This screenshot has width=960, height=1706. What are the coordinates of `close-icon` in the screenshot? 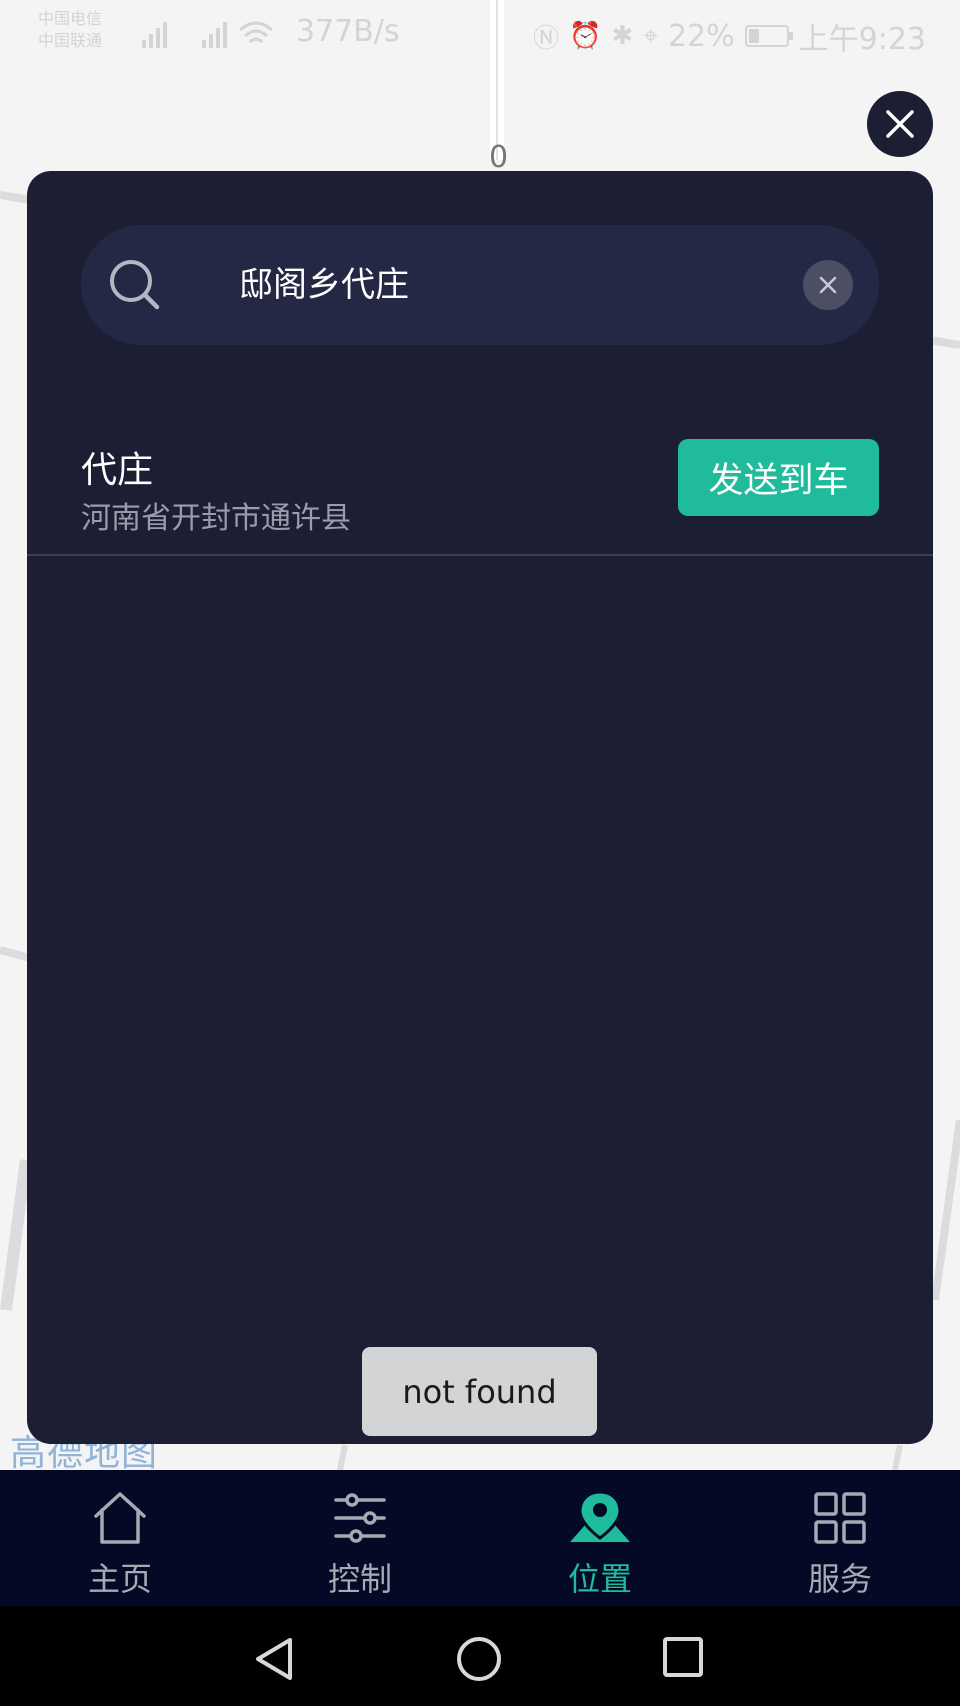 It's located at (900, 124).